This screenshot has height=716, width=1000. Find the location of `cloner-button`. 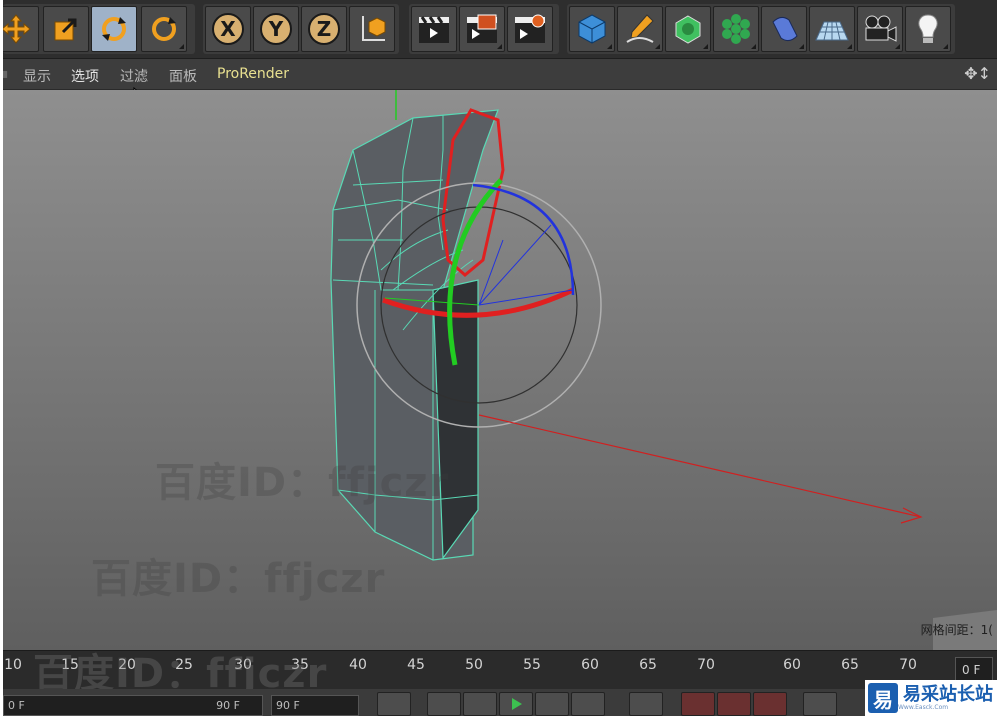

cloner-button is located at coordinates (736, 29).